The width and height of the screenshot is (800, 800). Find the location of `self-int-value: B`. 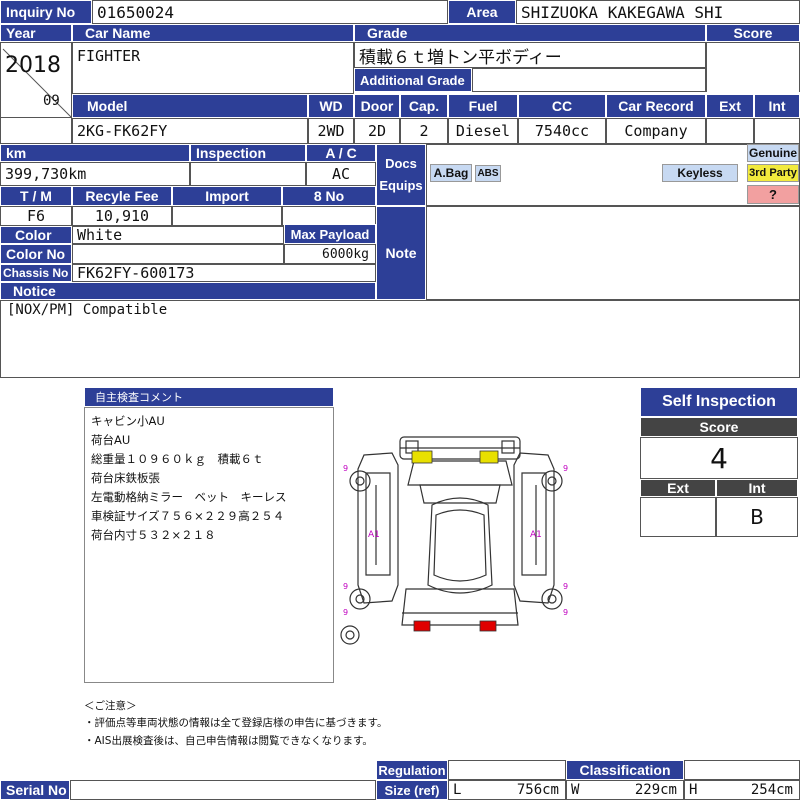

self-int-value: B is located at coordinates (757, 517).